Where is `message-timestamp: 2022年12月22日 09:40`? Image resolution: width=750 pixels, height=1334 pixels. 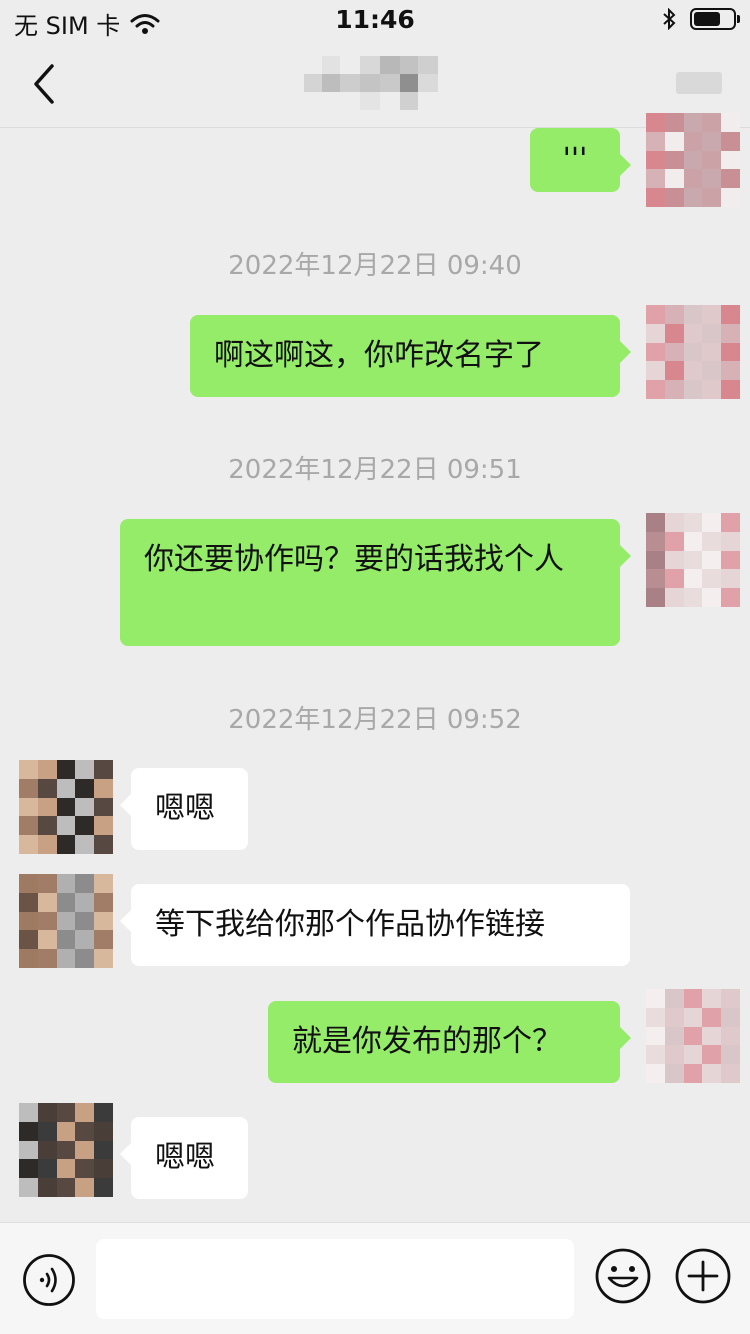 message-timestamp: 2022年12月22日 09:40 is located at coordinates (375, 266).